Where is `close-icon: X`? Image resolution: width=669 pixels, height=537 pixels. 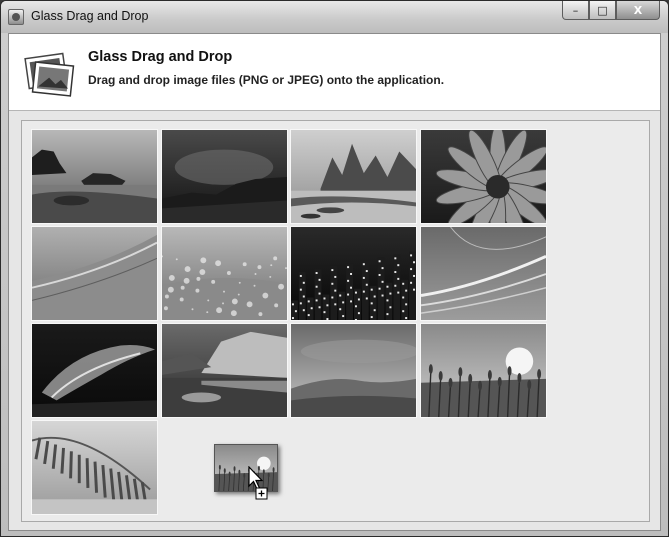 close-icon: X is located at coordinates (638, 10).